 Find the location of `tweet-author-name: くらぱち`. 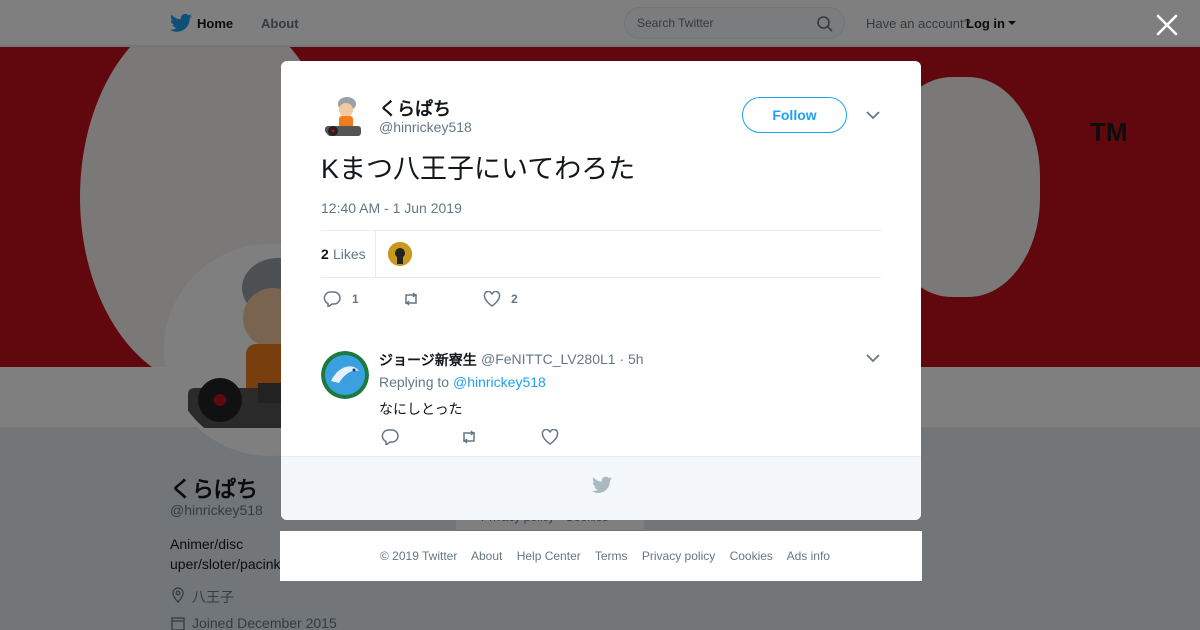

tweet-author-name: くらぱち is located at coordinates (415, 108).